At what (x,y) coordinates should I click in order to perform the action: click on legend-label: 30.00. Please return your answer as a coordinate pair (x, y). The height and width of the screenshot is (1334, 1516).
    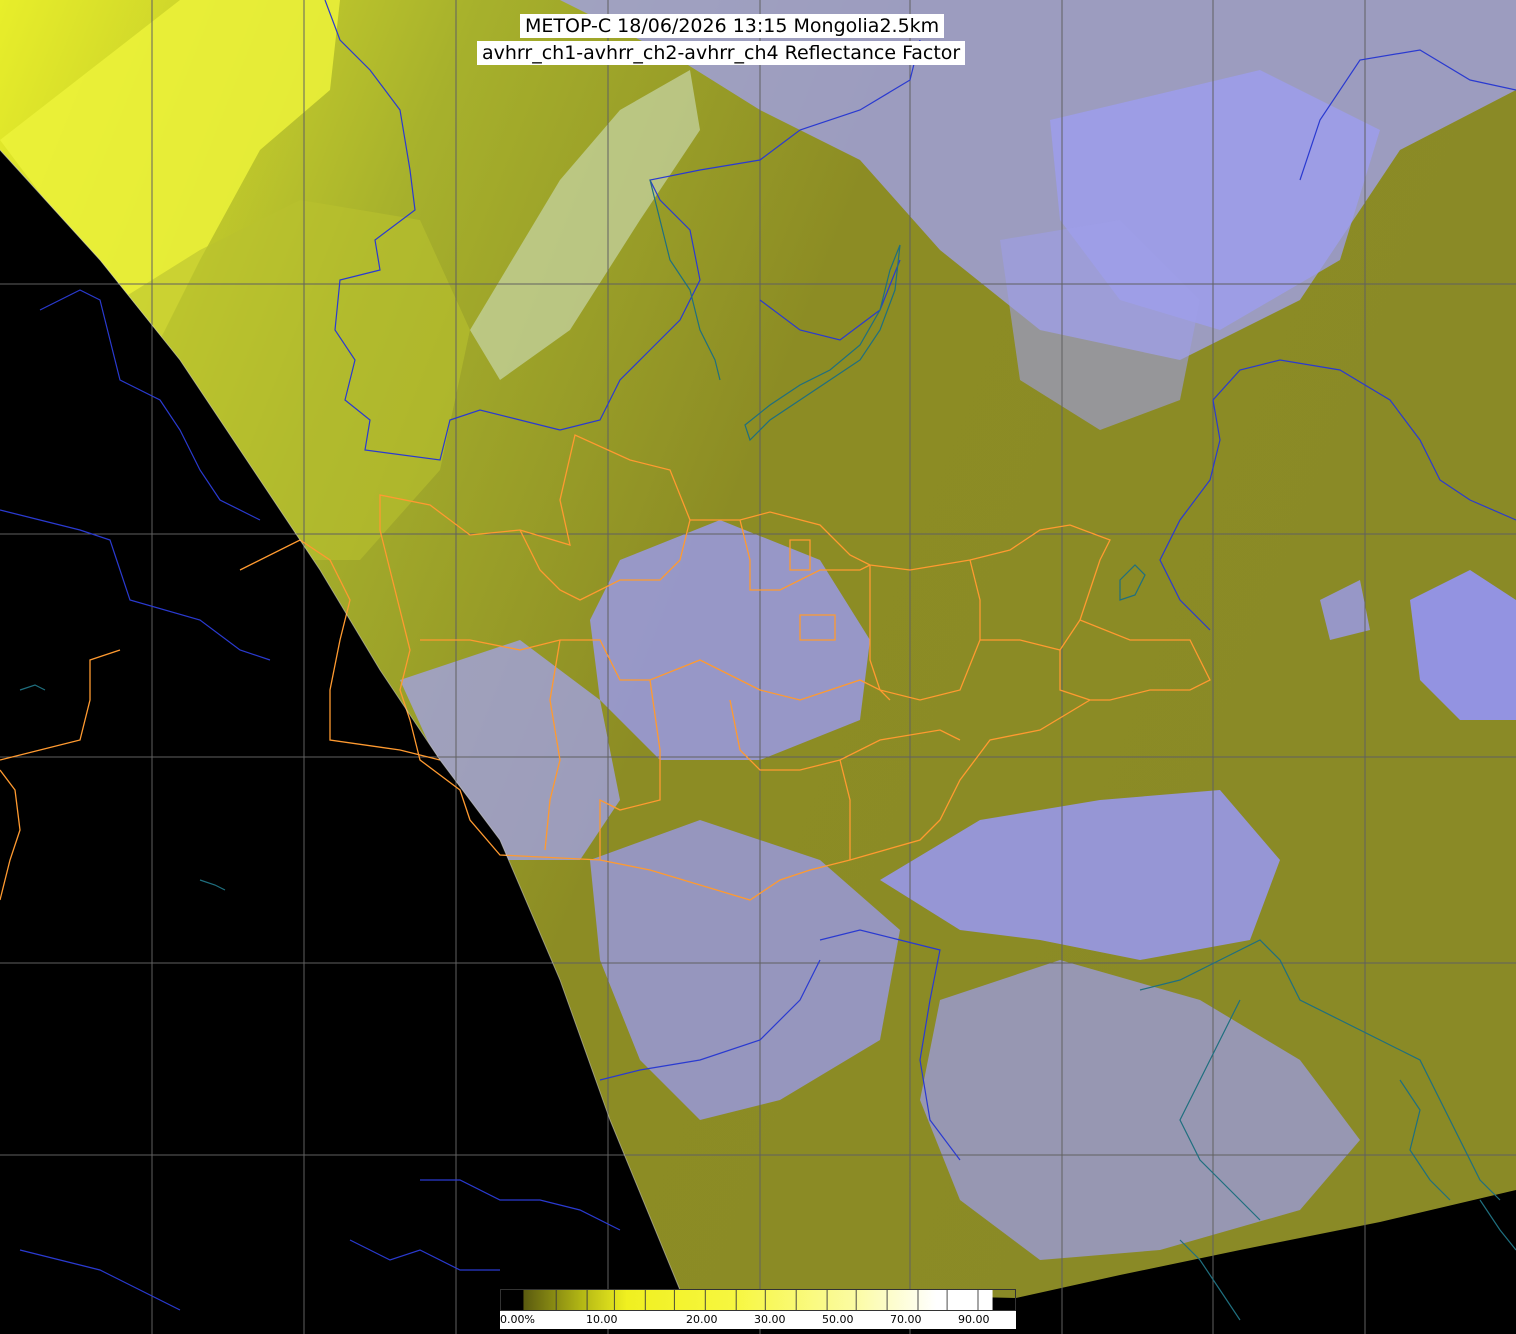
    Looking at the image, I should click on (770, 1319).